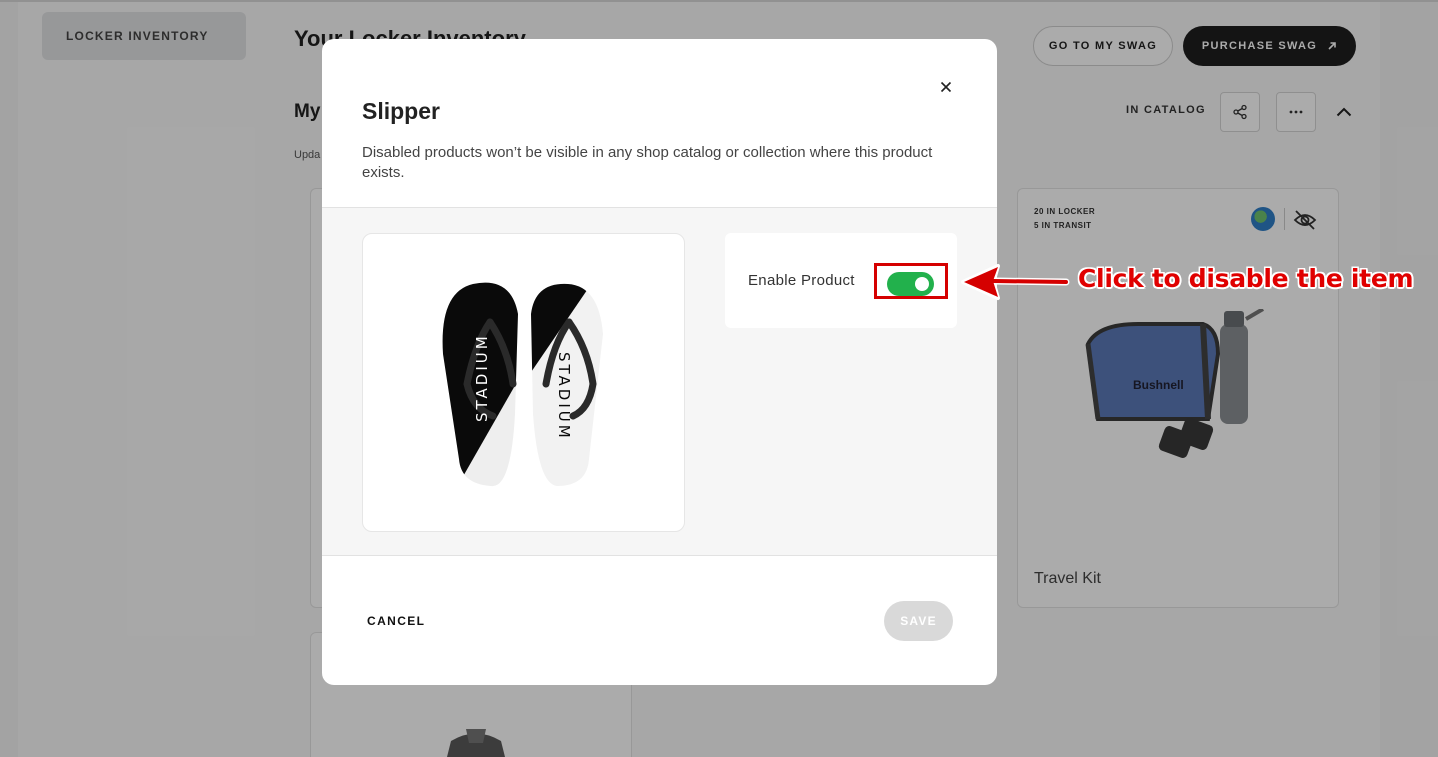  I want to click on enable-product-toggle, so click(910, 284).